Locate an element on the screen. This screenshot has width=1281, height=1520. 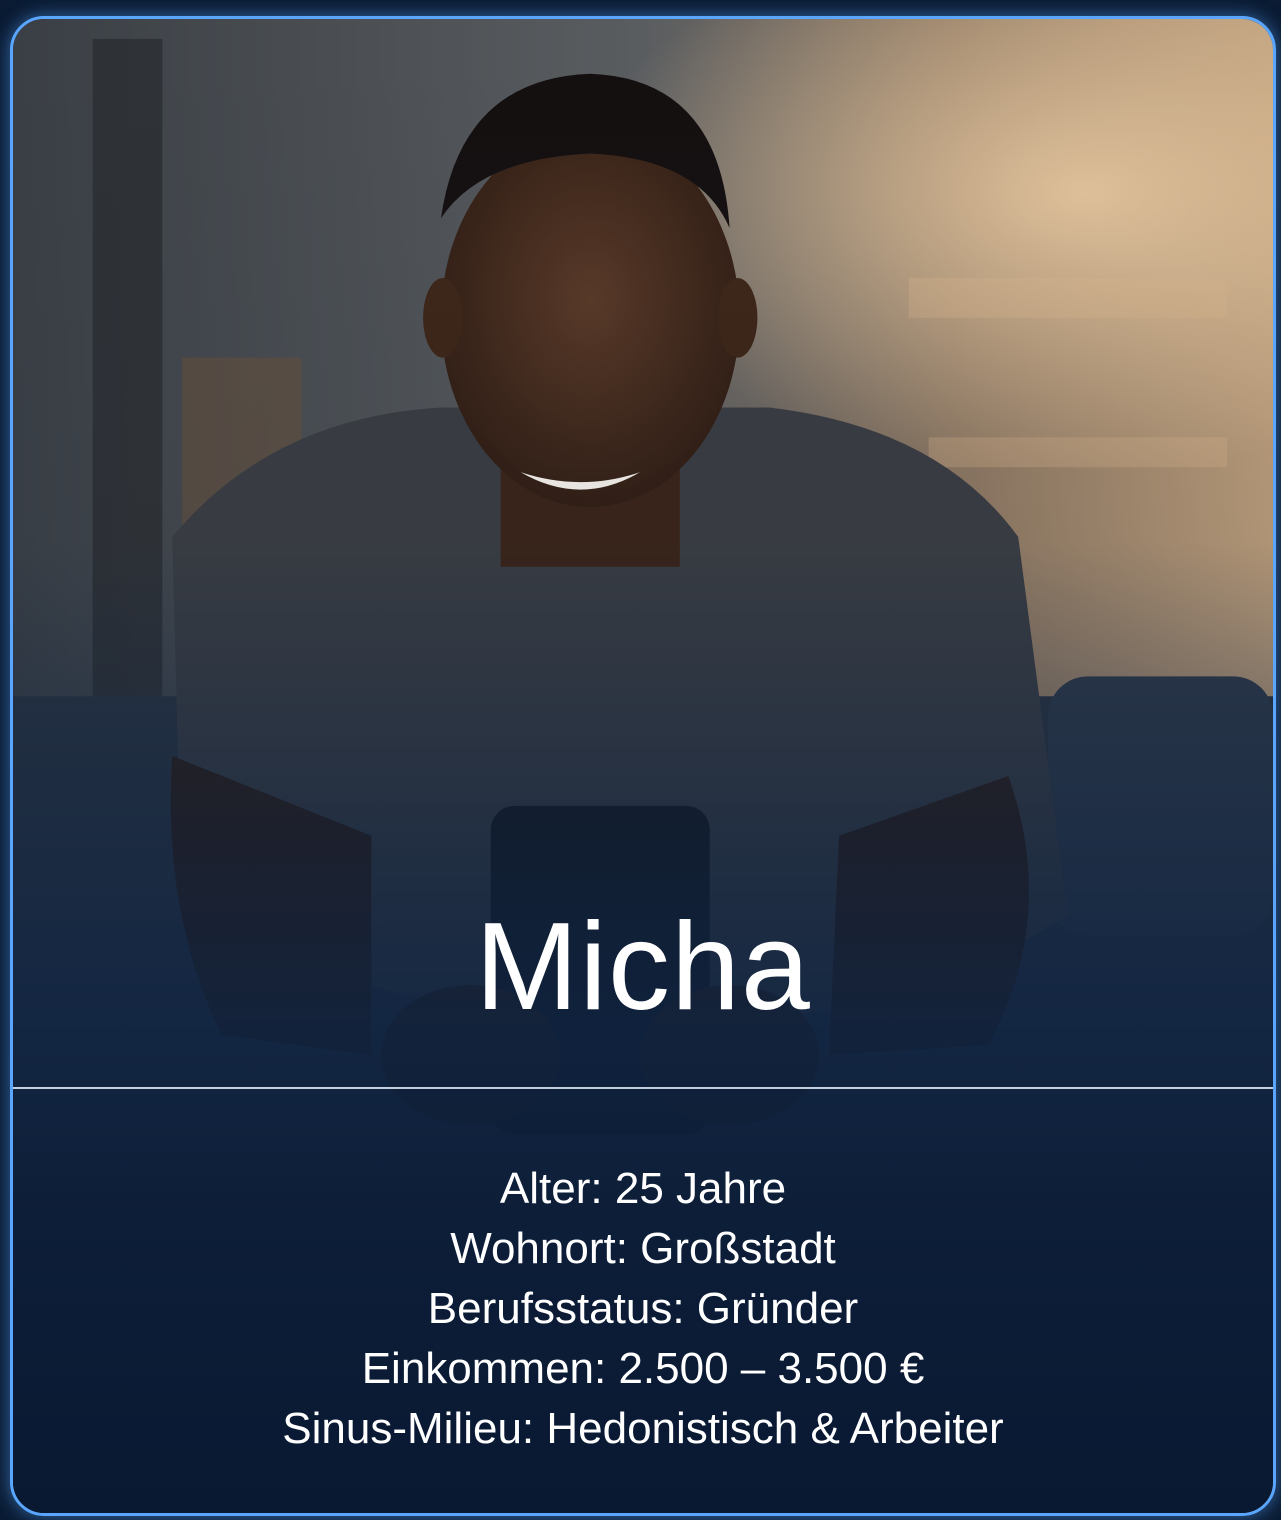
attribute-age: Alter: 25 Jahre is located at coordinates (643, 1188).